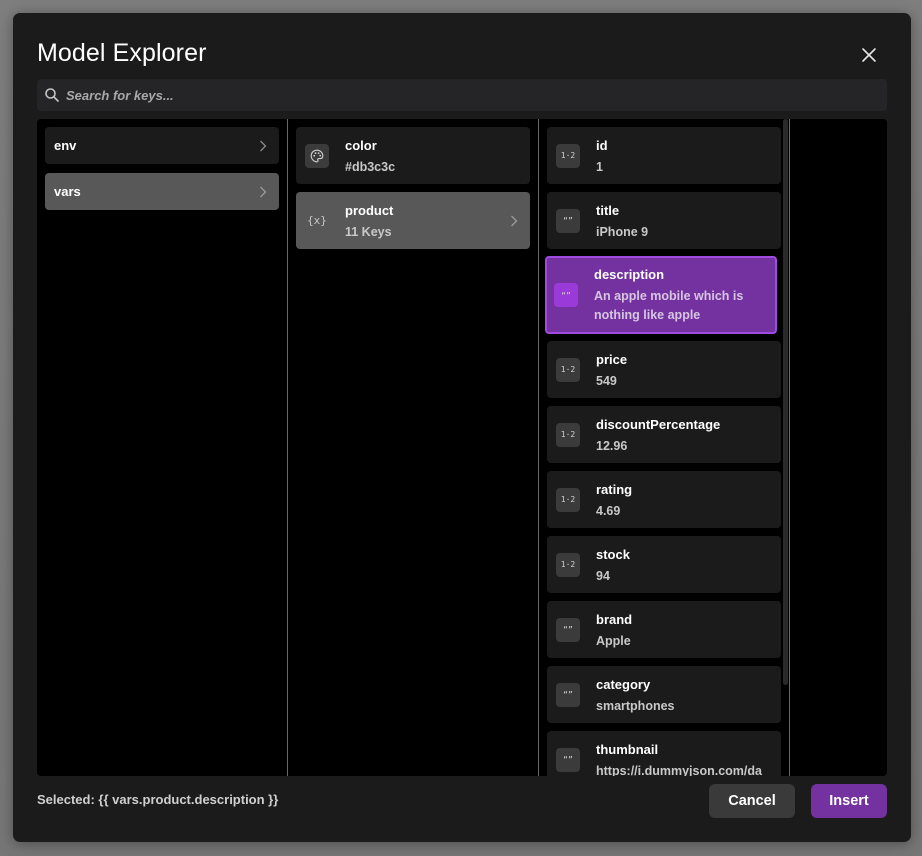  What do you see at coordinates (664, 629) in the screenshot?
I see `product-item-brand: “” brand Apple` at bounding box center [664, 629].